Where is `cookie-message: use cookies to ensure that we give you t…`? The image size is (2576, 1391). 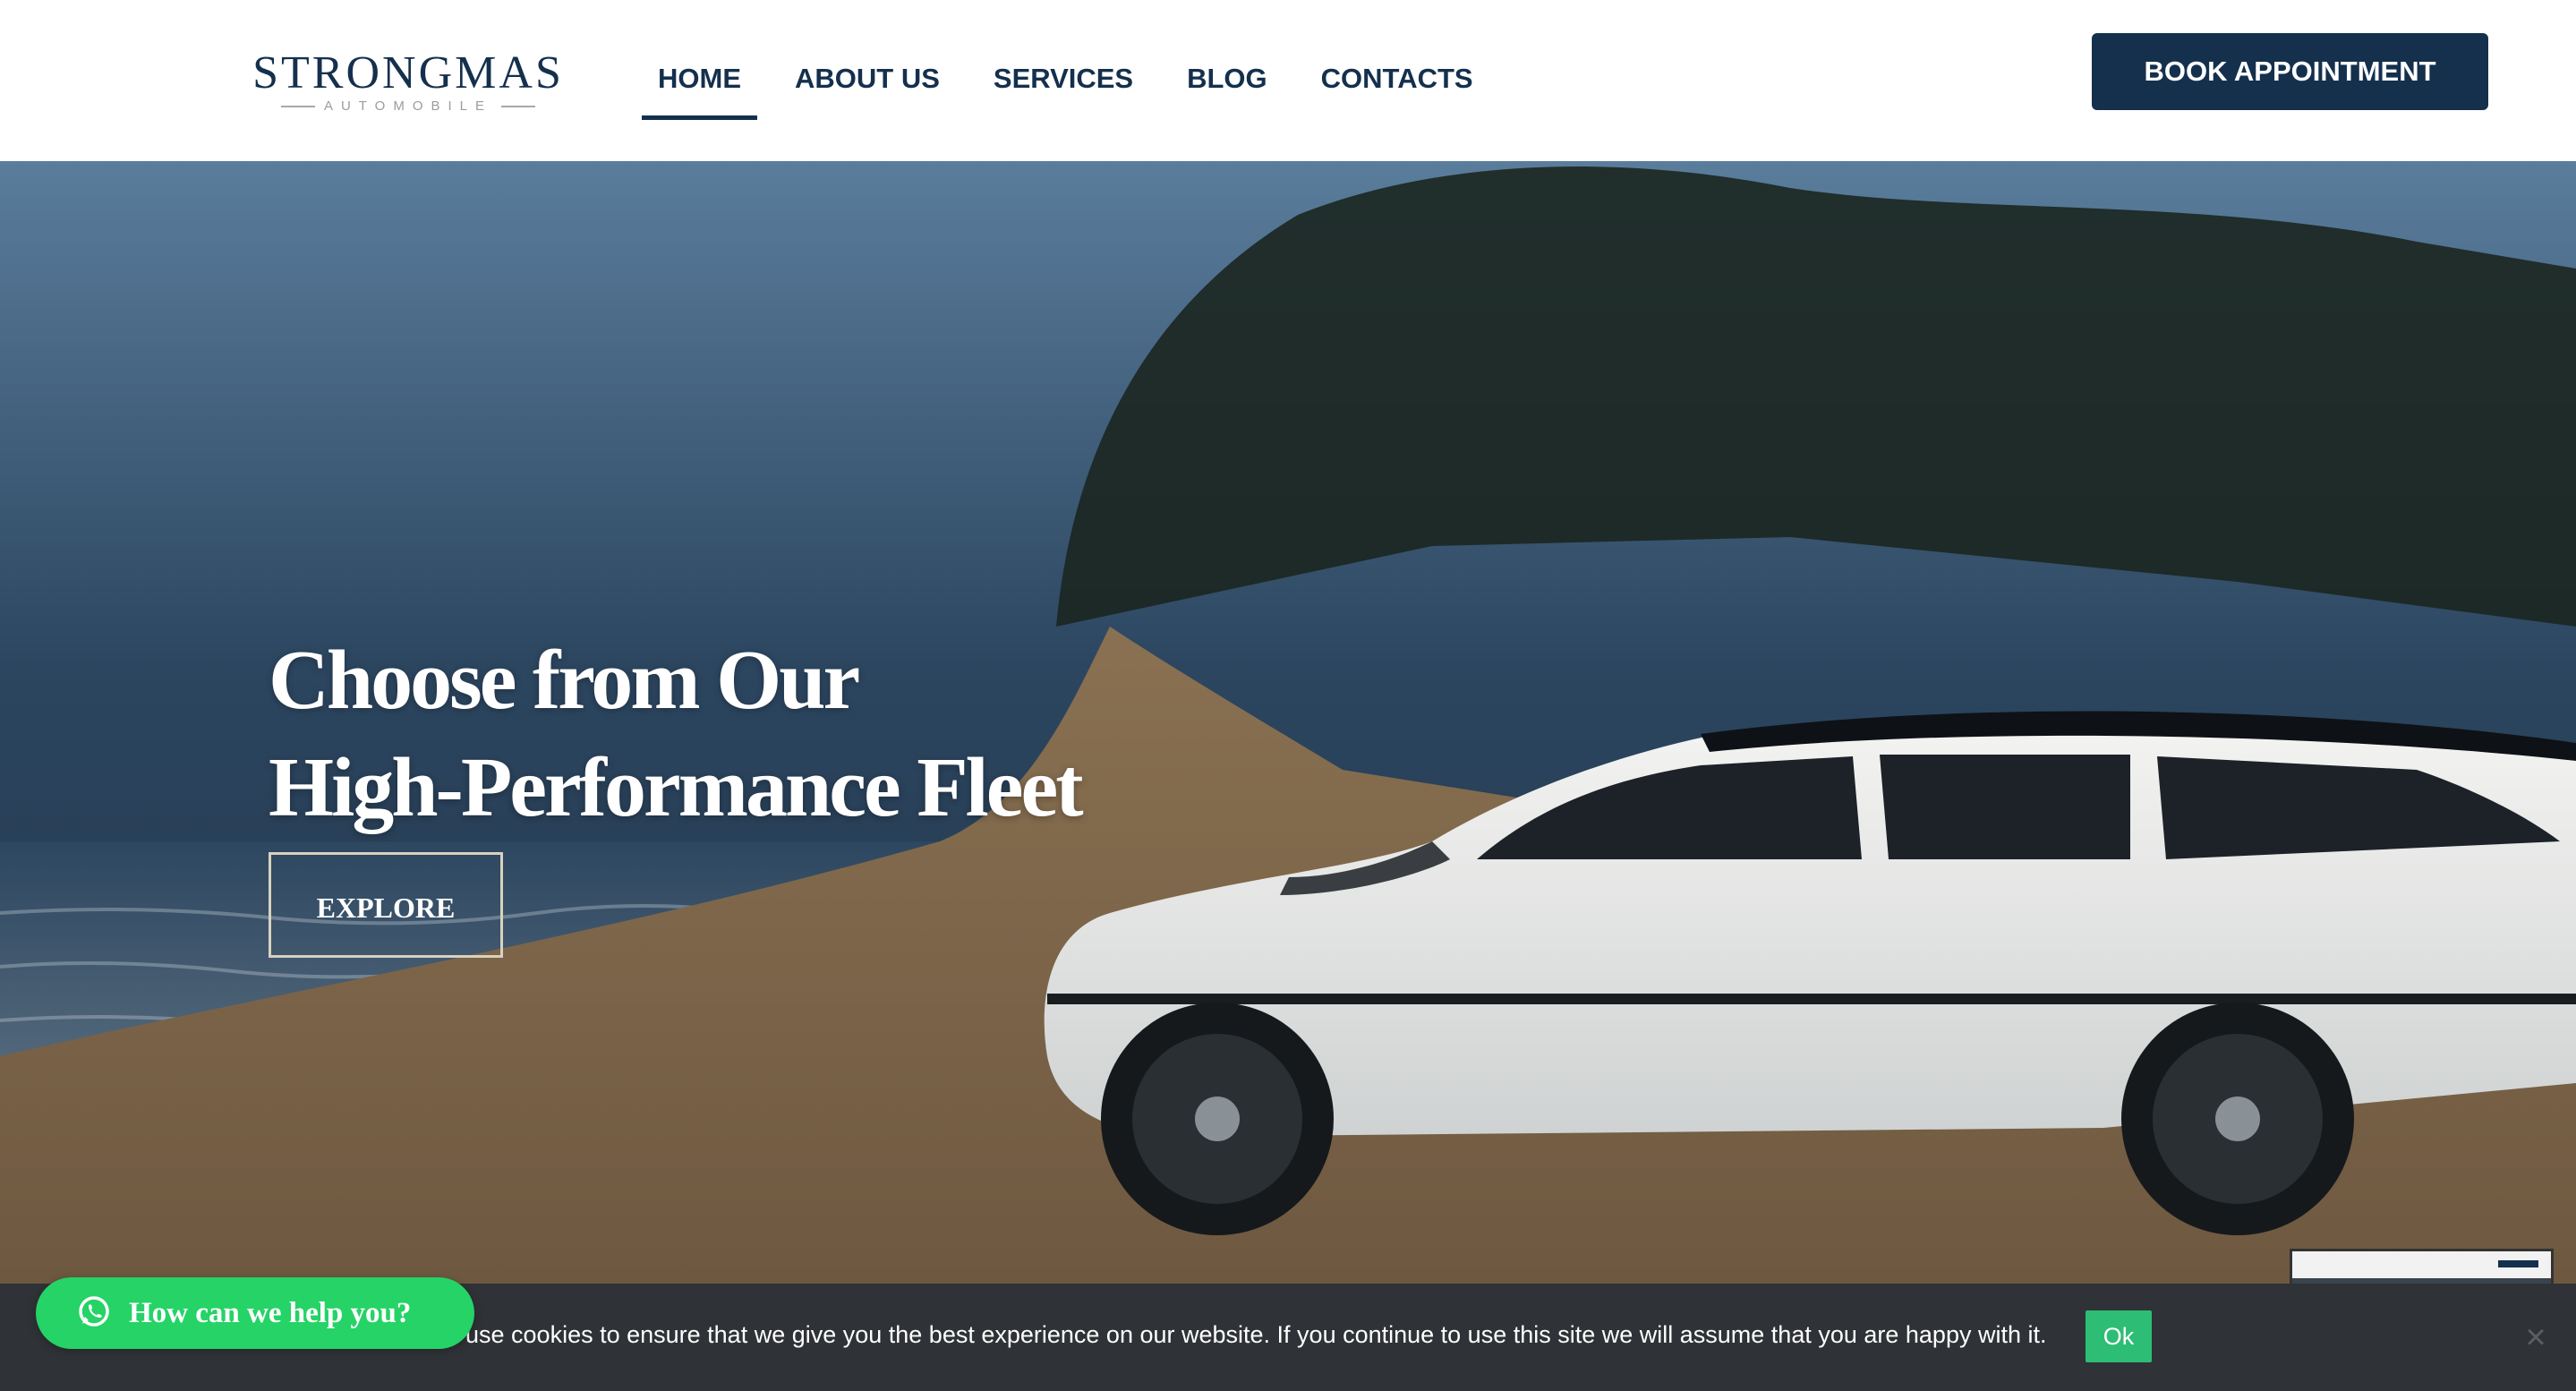 cookie-message: use cookies to ensure that we give you t… is located at coordinates (1256, 1334).